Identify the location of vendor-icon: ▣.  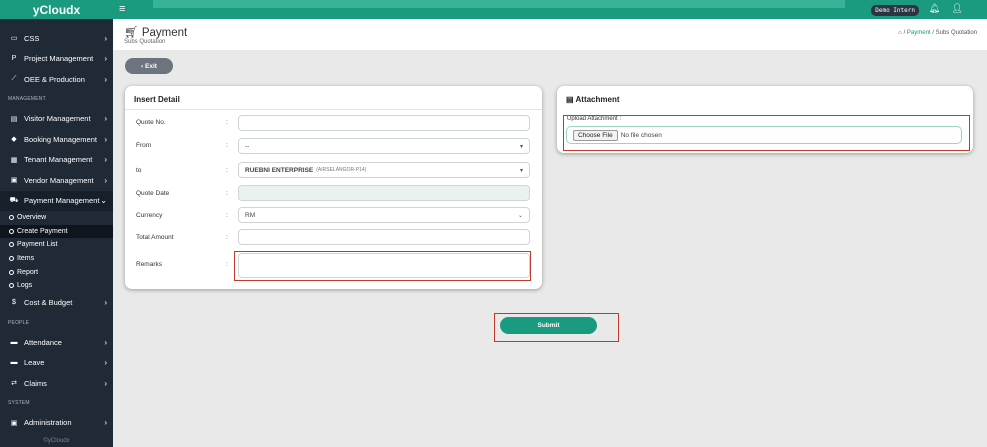
(14, 181).